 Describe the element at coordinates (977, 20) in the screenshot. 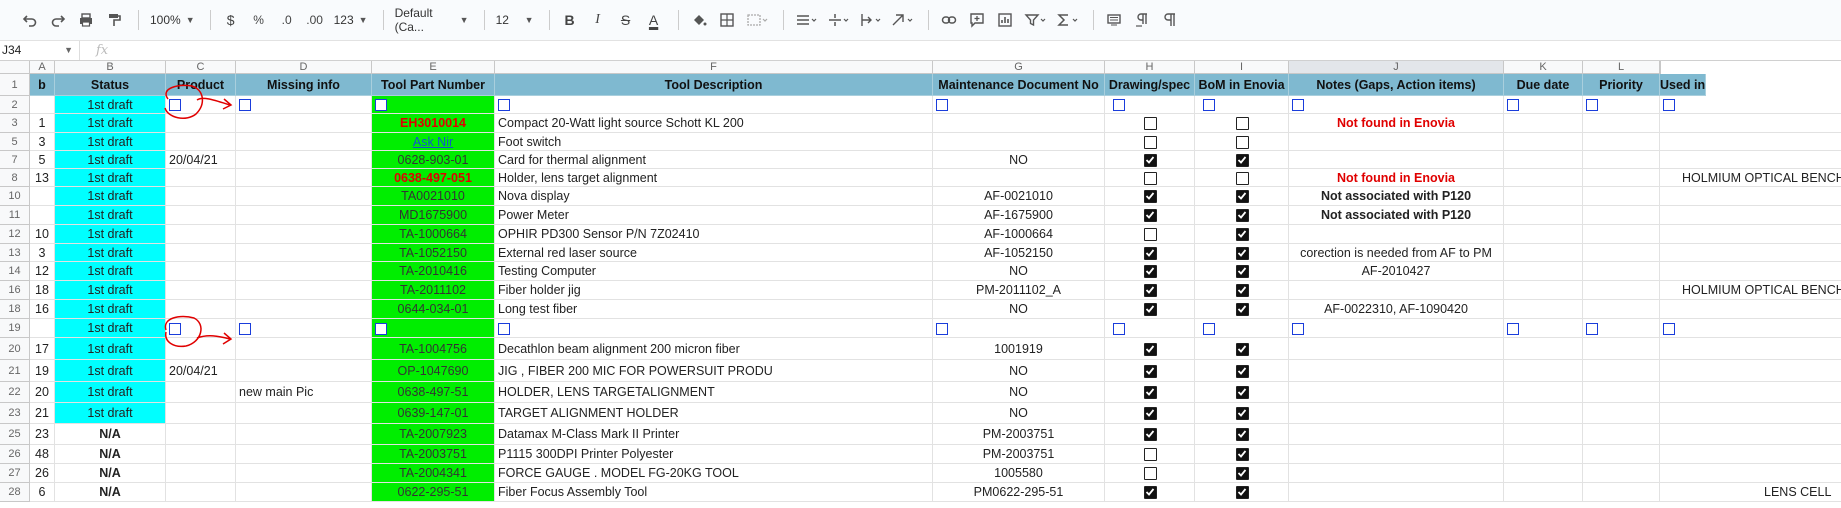

I see `insert-comment-button` at that location.